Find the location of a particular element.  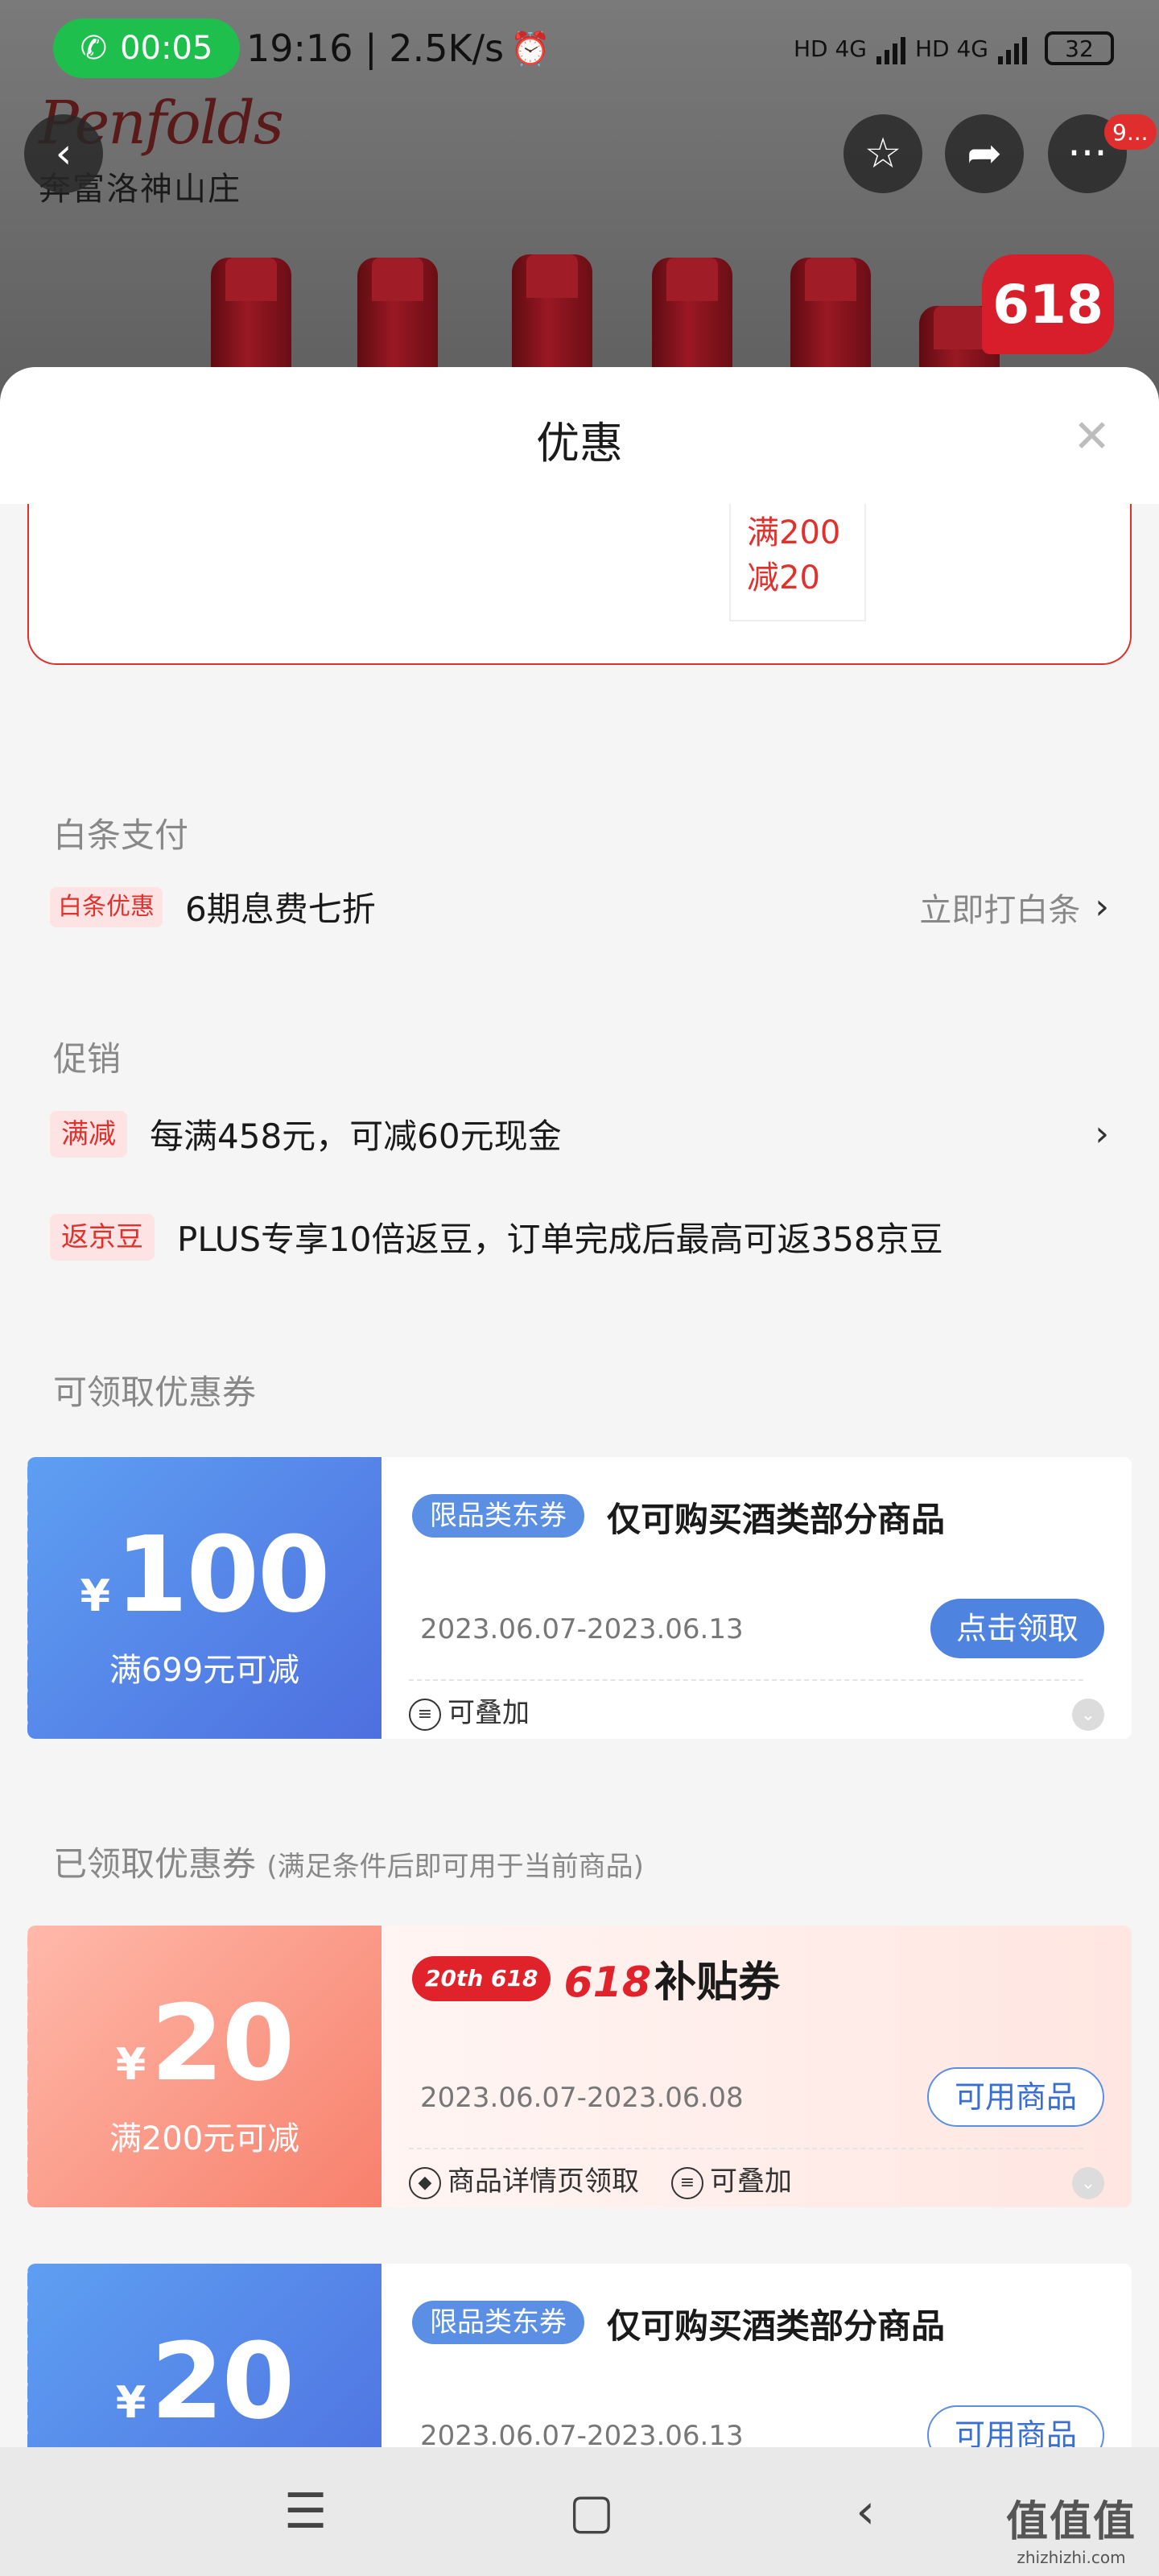

sheet-title: 优惠 is located at coordinates (579, 443).